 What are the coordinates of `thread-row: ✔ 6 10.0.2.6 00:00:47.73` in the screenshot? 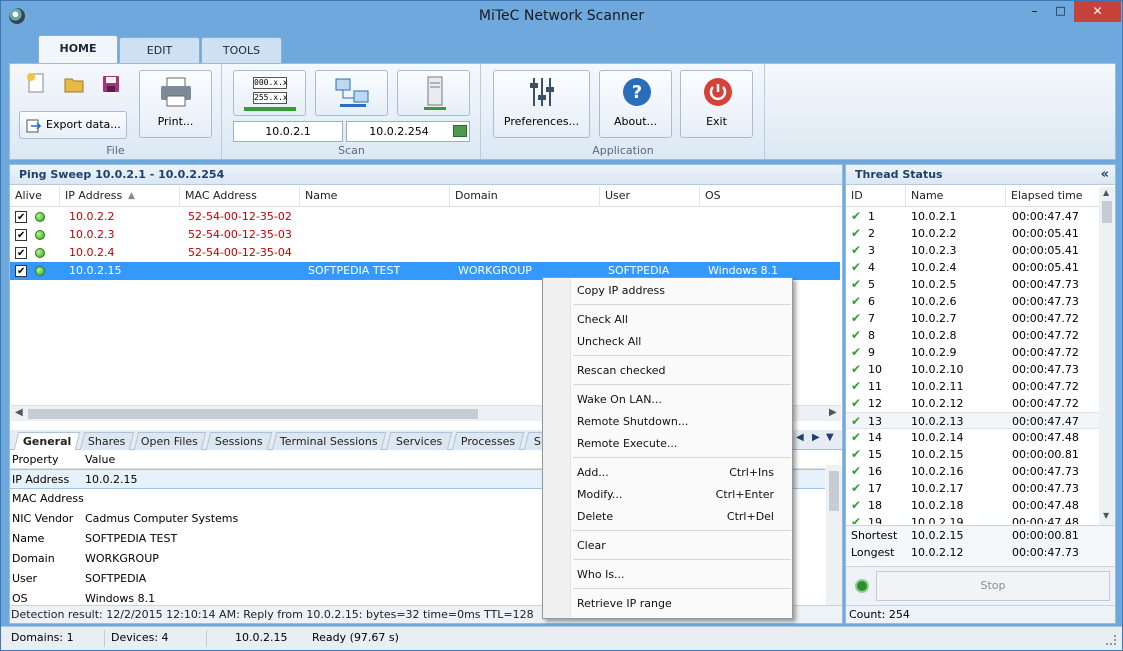 It's located at (972, 301).